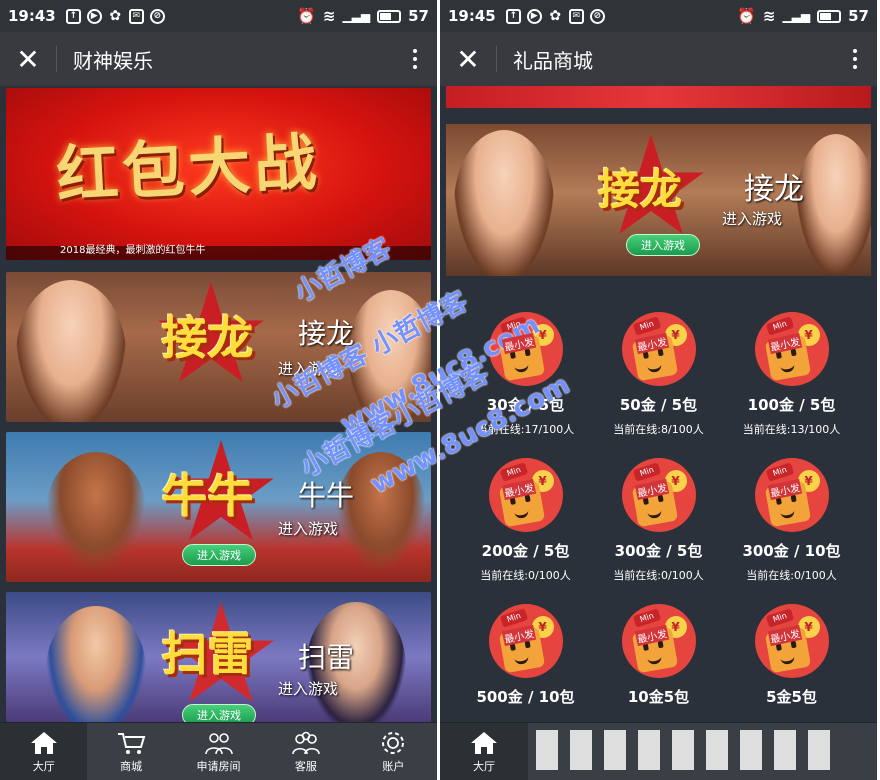  I want to click on character-girl-right, so click(833, 204).